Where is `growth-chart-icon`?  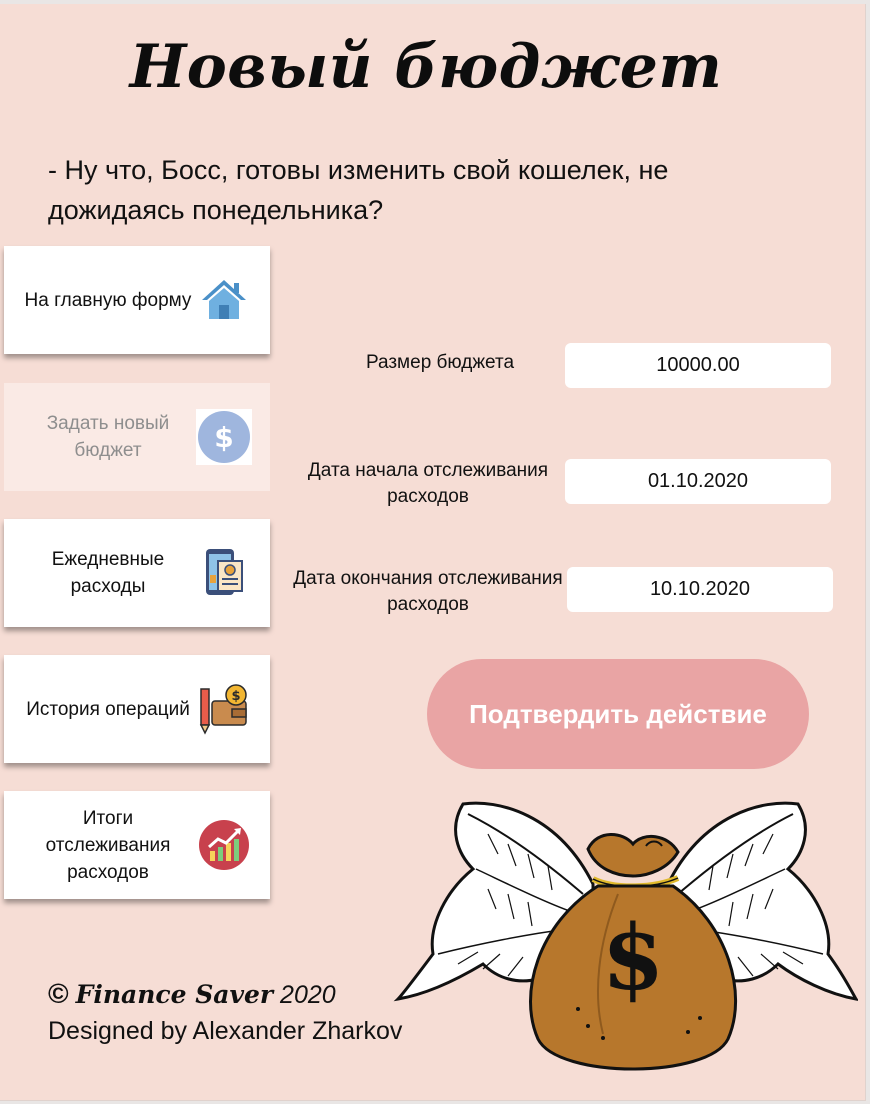
growth-chart-icon is located at coordinates (224, 845).